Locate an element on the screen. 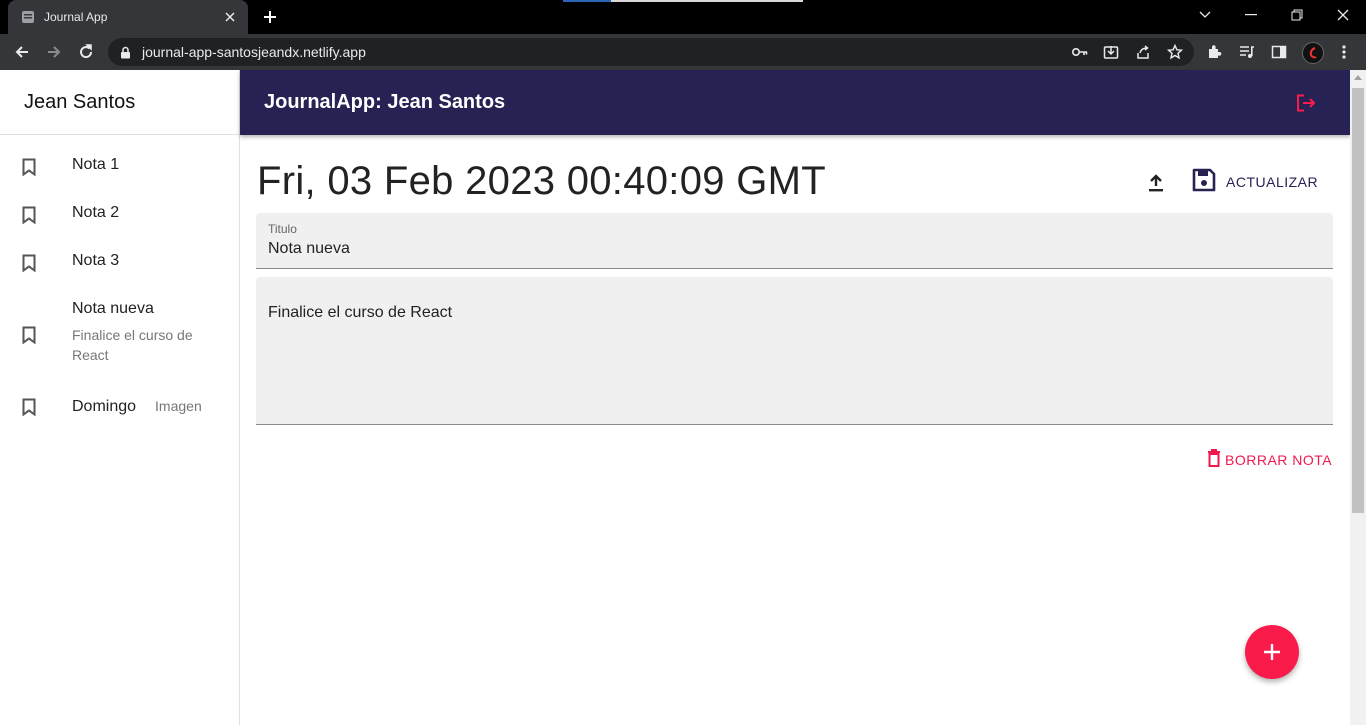 The height and width of the screenshot is (725, 1366). side-panel-icon is located at coordinates (1279, 52).